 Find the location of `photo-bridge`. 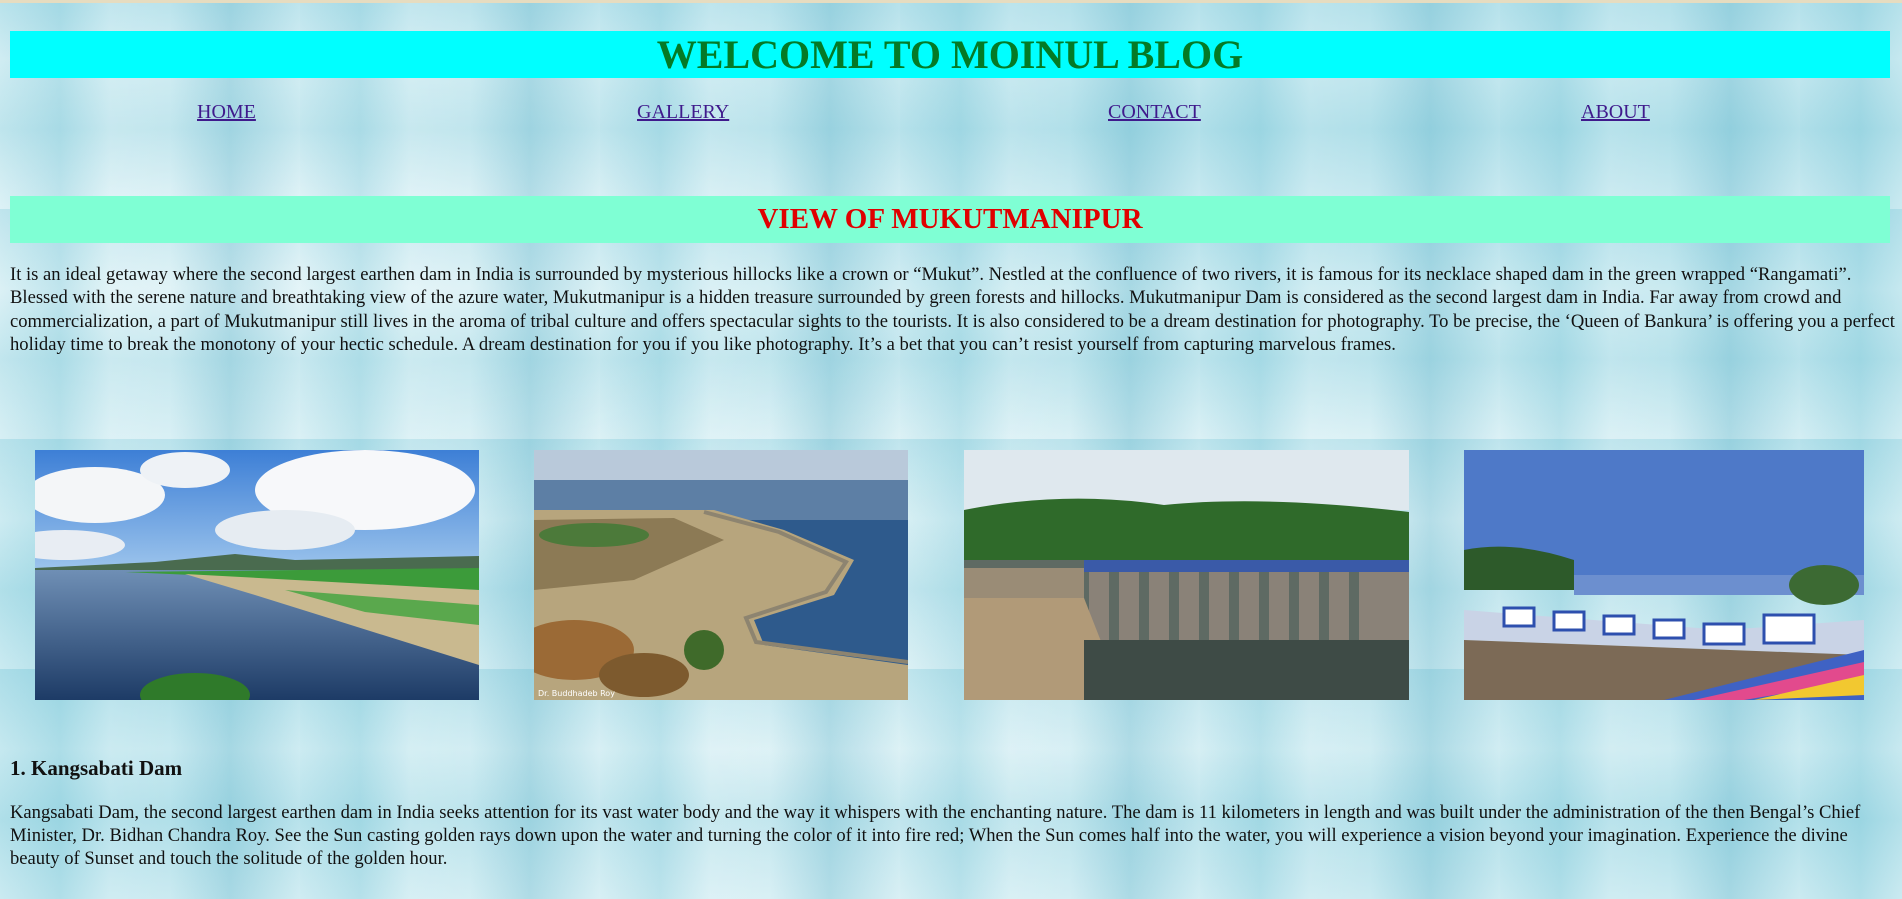

photo-bridge is located at coordinates (1664, 574).